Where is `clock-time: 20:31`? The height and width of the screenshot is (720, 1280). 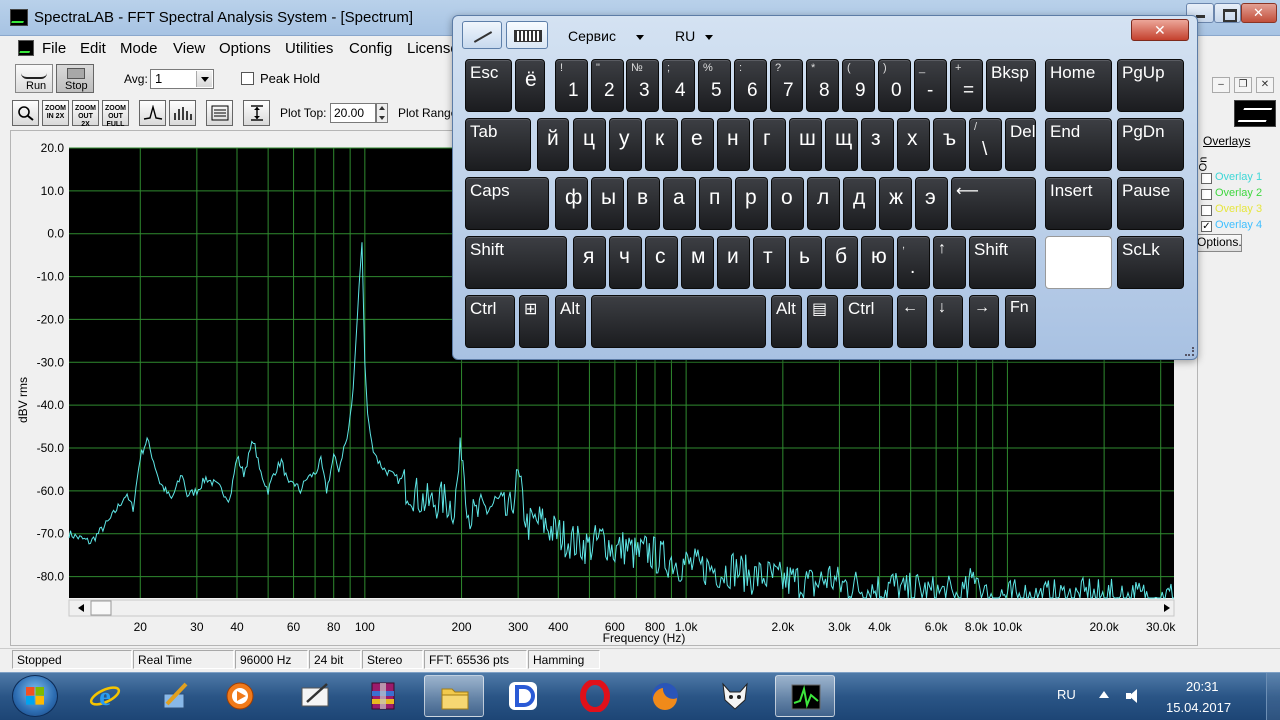
clock-time: 20:31 is located at coordinates (1202, 686).